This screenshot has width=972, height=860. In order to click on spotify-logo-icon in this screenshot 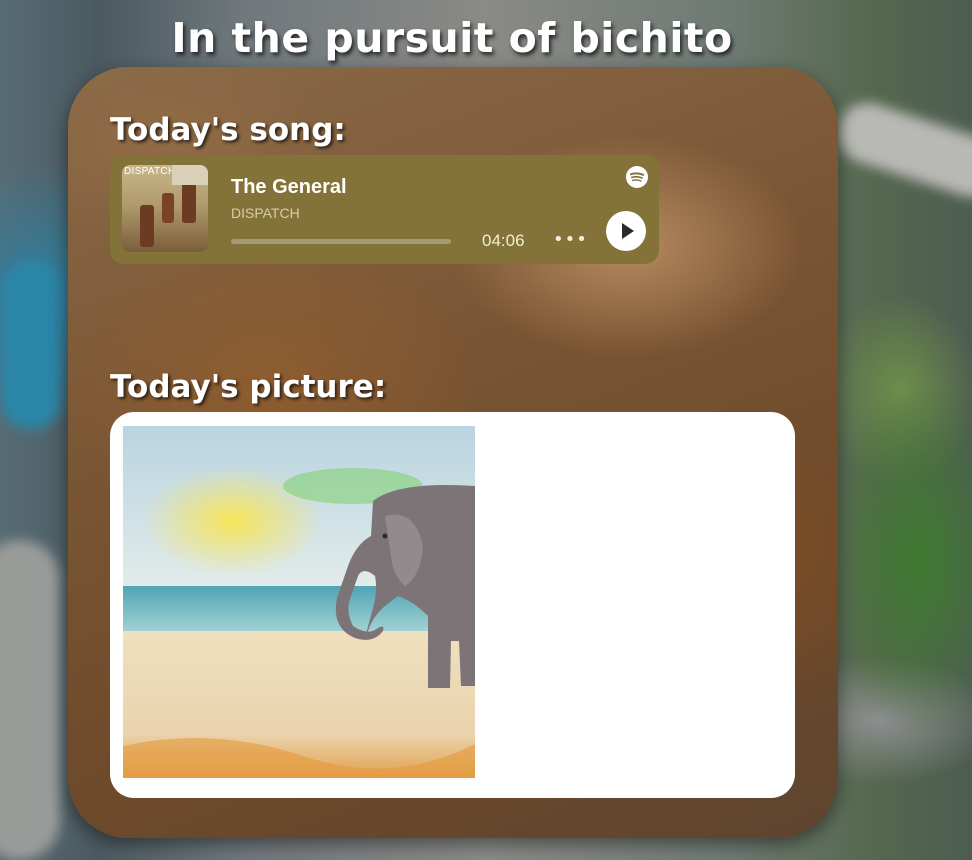, I will do `click(637, 177)`.